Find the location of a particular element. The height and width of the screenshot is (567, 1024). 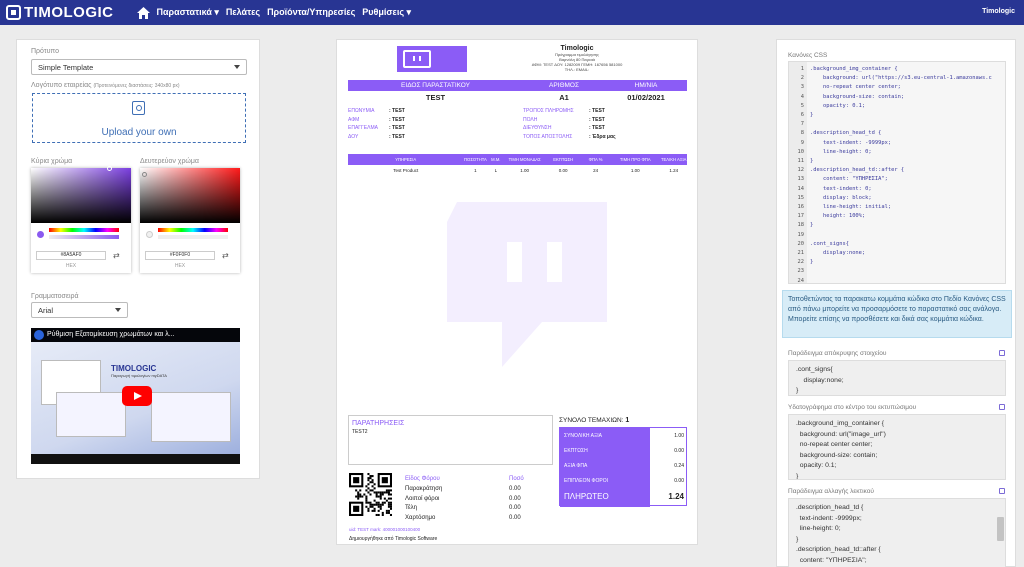

table-cell: 0.00 is located at coordinates (563, 170).